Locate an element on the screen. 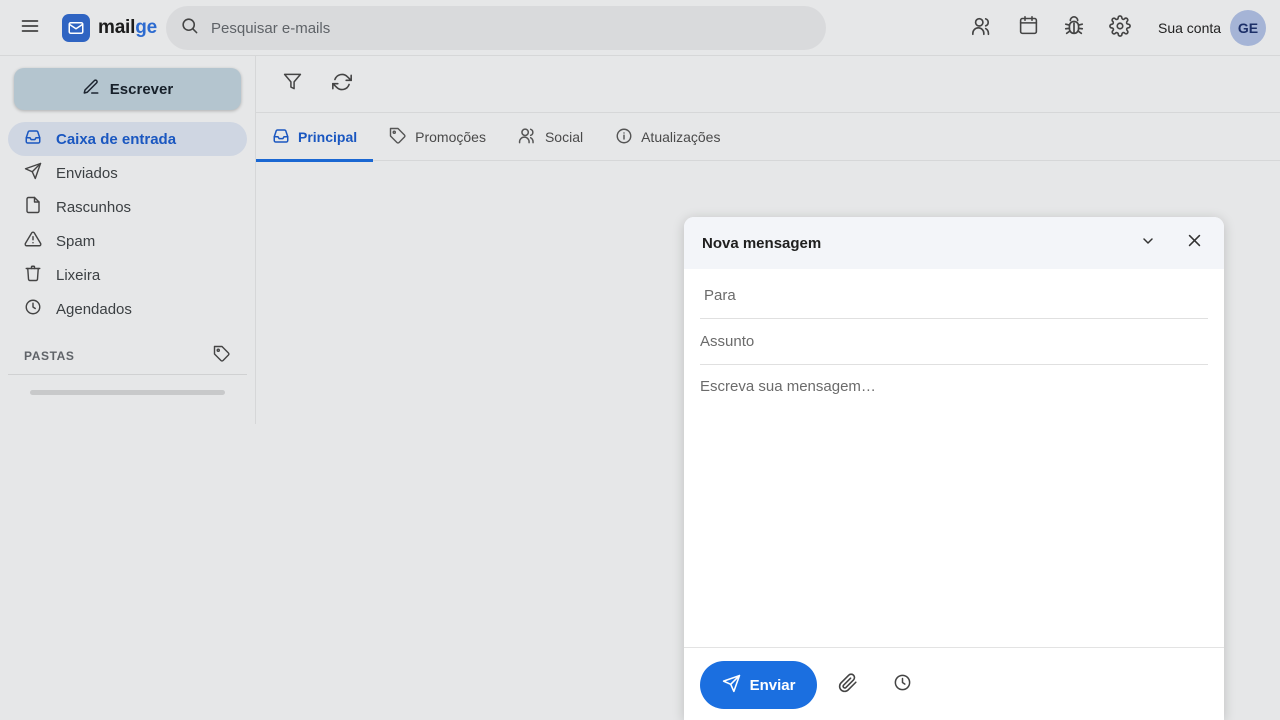  sidebar-item-inbox: Caixa de entrada is located at coordinates (127, 139).